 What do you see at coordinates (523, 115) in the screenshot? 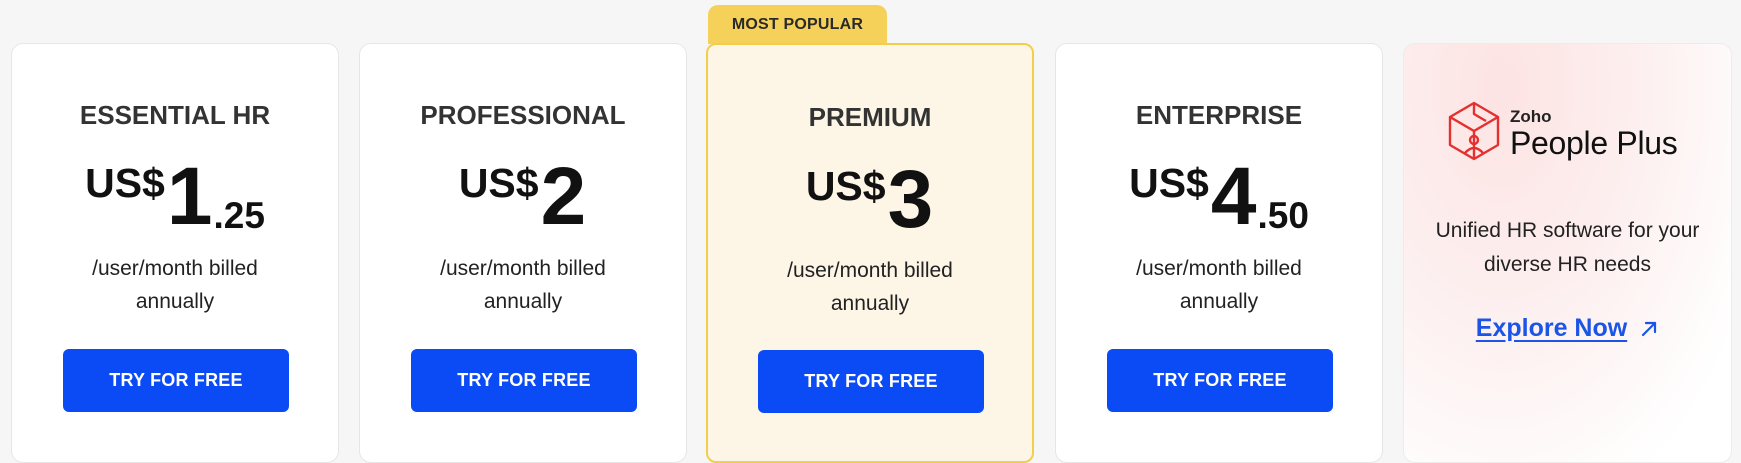
I see `plan-name: PROFESSIONAL` at bounding box center [523, 115].